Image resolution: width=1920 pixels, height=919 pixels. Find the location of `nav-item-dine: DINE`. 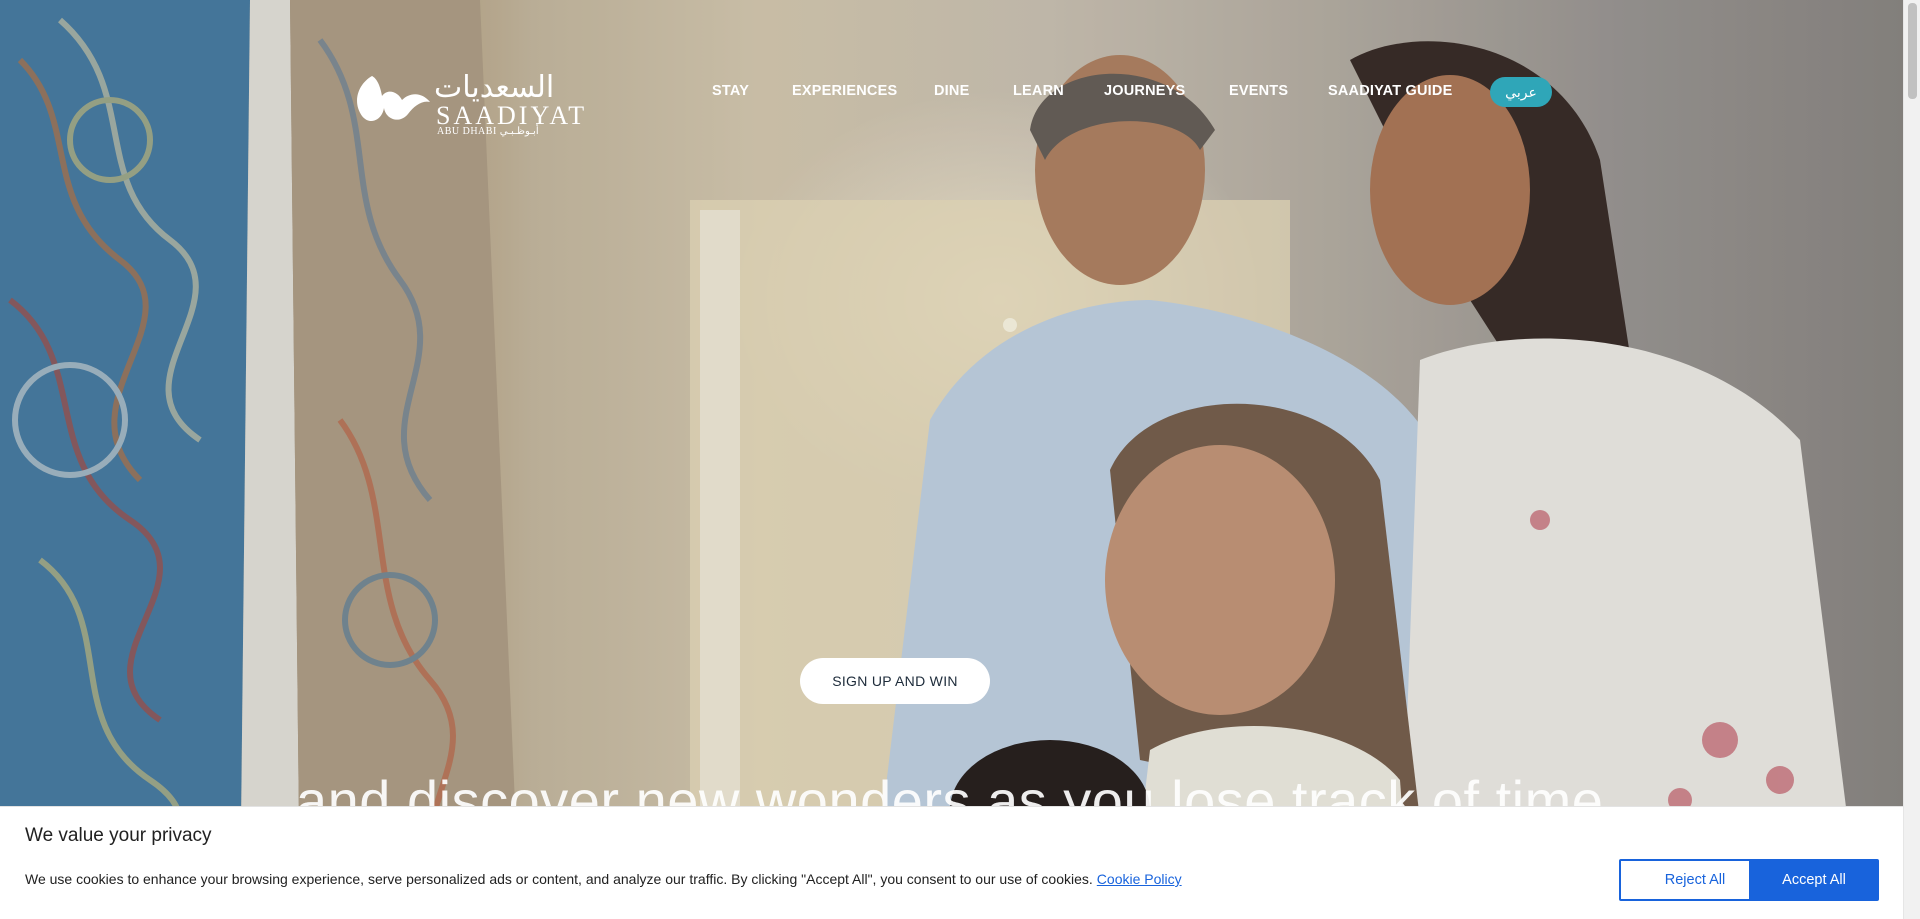

nav-item-dine: DINE is located at coordinates (951, 91).